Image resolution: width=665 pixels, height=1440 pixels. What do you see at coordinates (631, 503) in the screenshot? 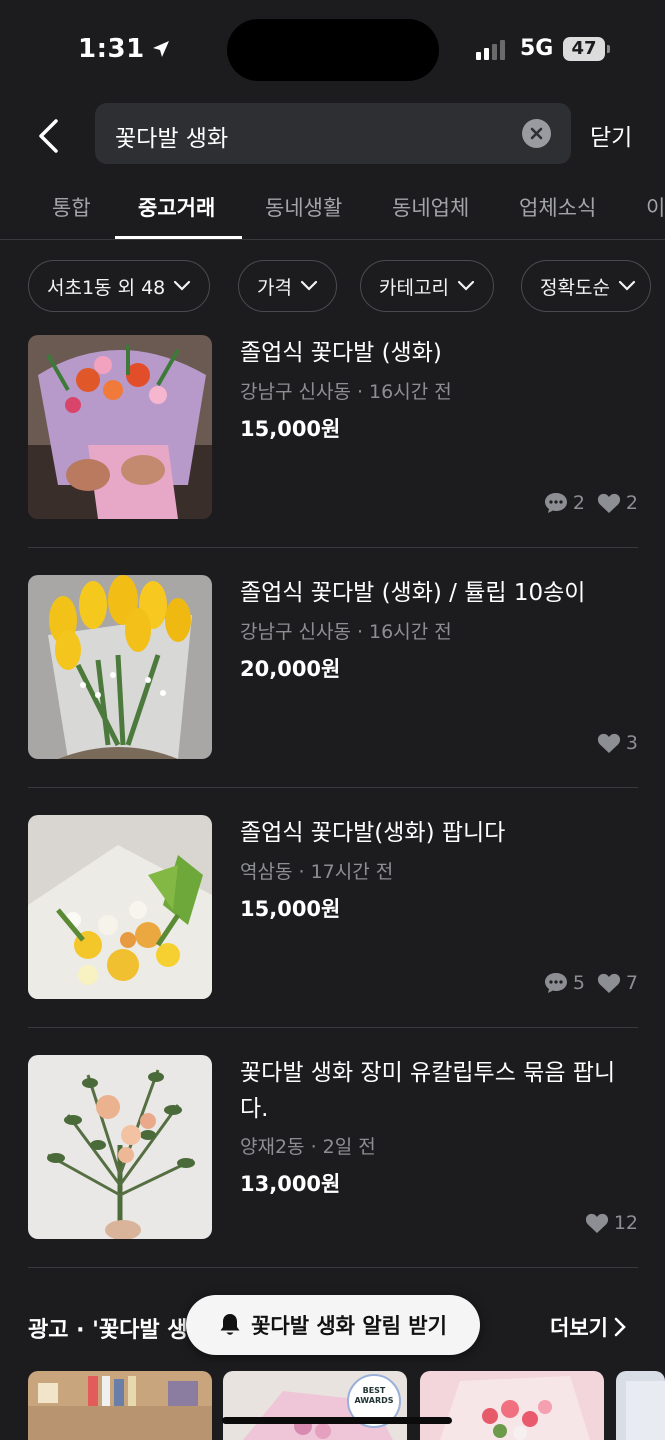
I see `like-count: 2` at bounding box center [631, 503].